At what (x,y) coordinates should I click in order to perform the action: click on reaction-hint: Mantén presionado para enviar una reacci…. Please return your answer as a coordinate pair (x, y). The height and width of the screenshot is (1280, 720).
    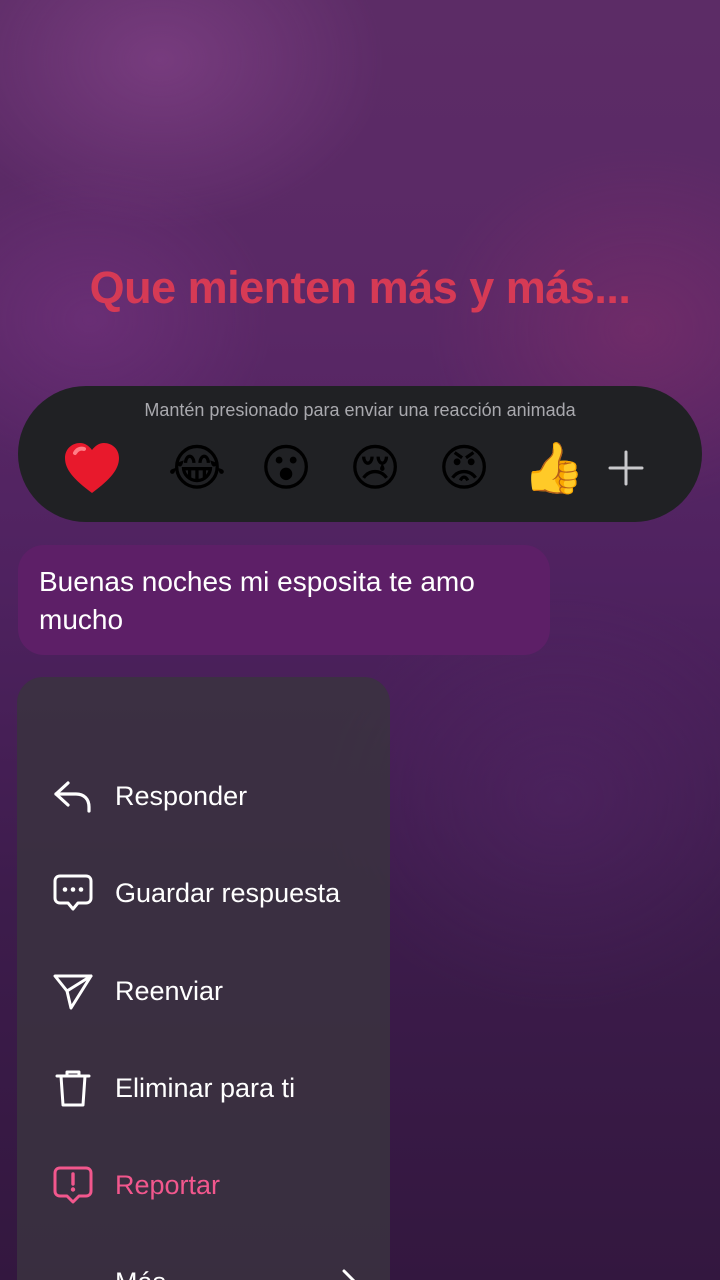
    Looking at the image, I should click on (360, 410).